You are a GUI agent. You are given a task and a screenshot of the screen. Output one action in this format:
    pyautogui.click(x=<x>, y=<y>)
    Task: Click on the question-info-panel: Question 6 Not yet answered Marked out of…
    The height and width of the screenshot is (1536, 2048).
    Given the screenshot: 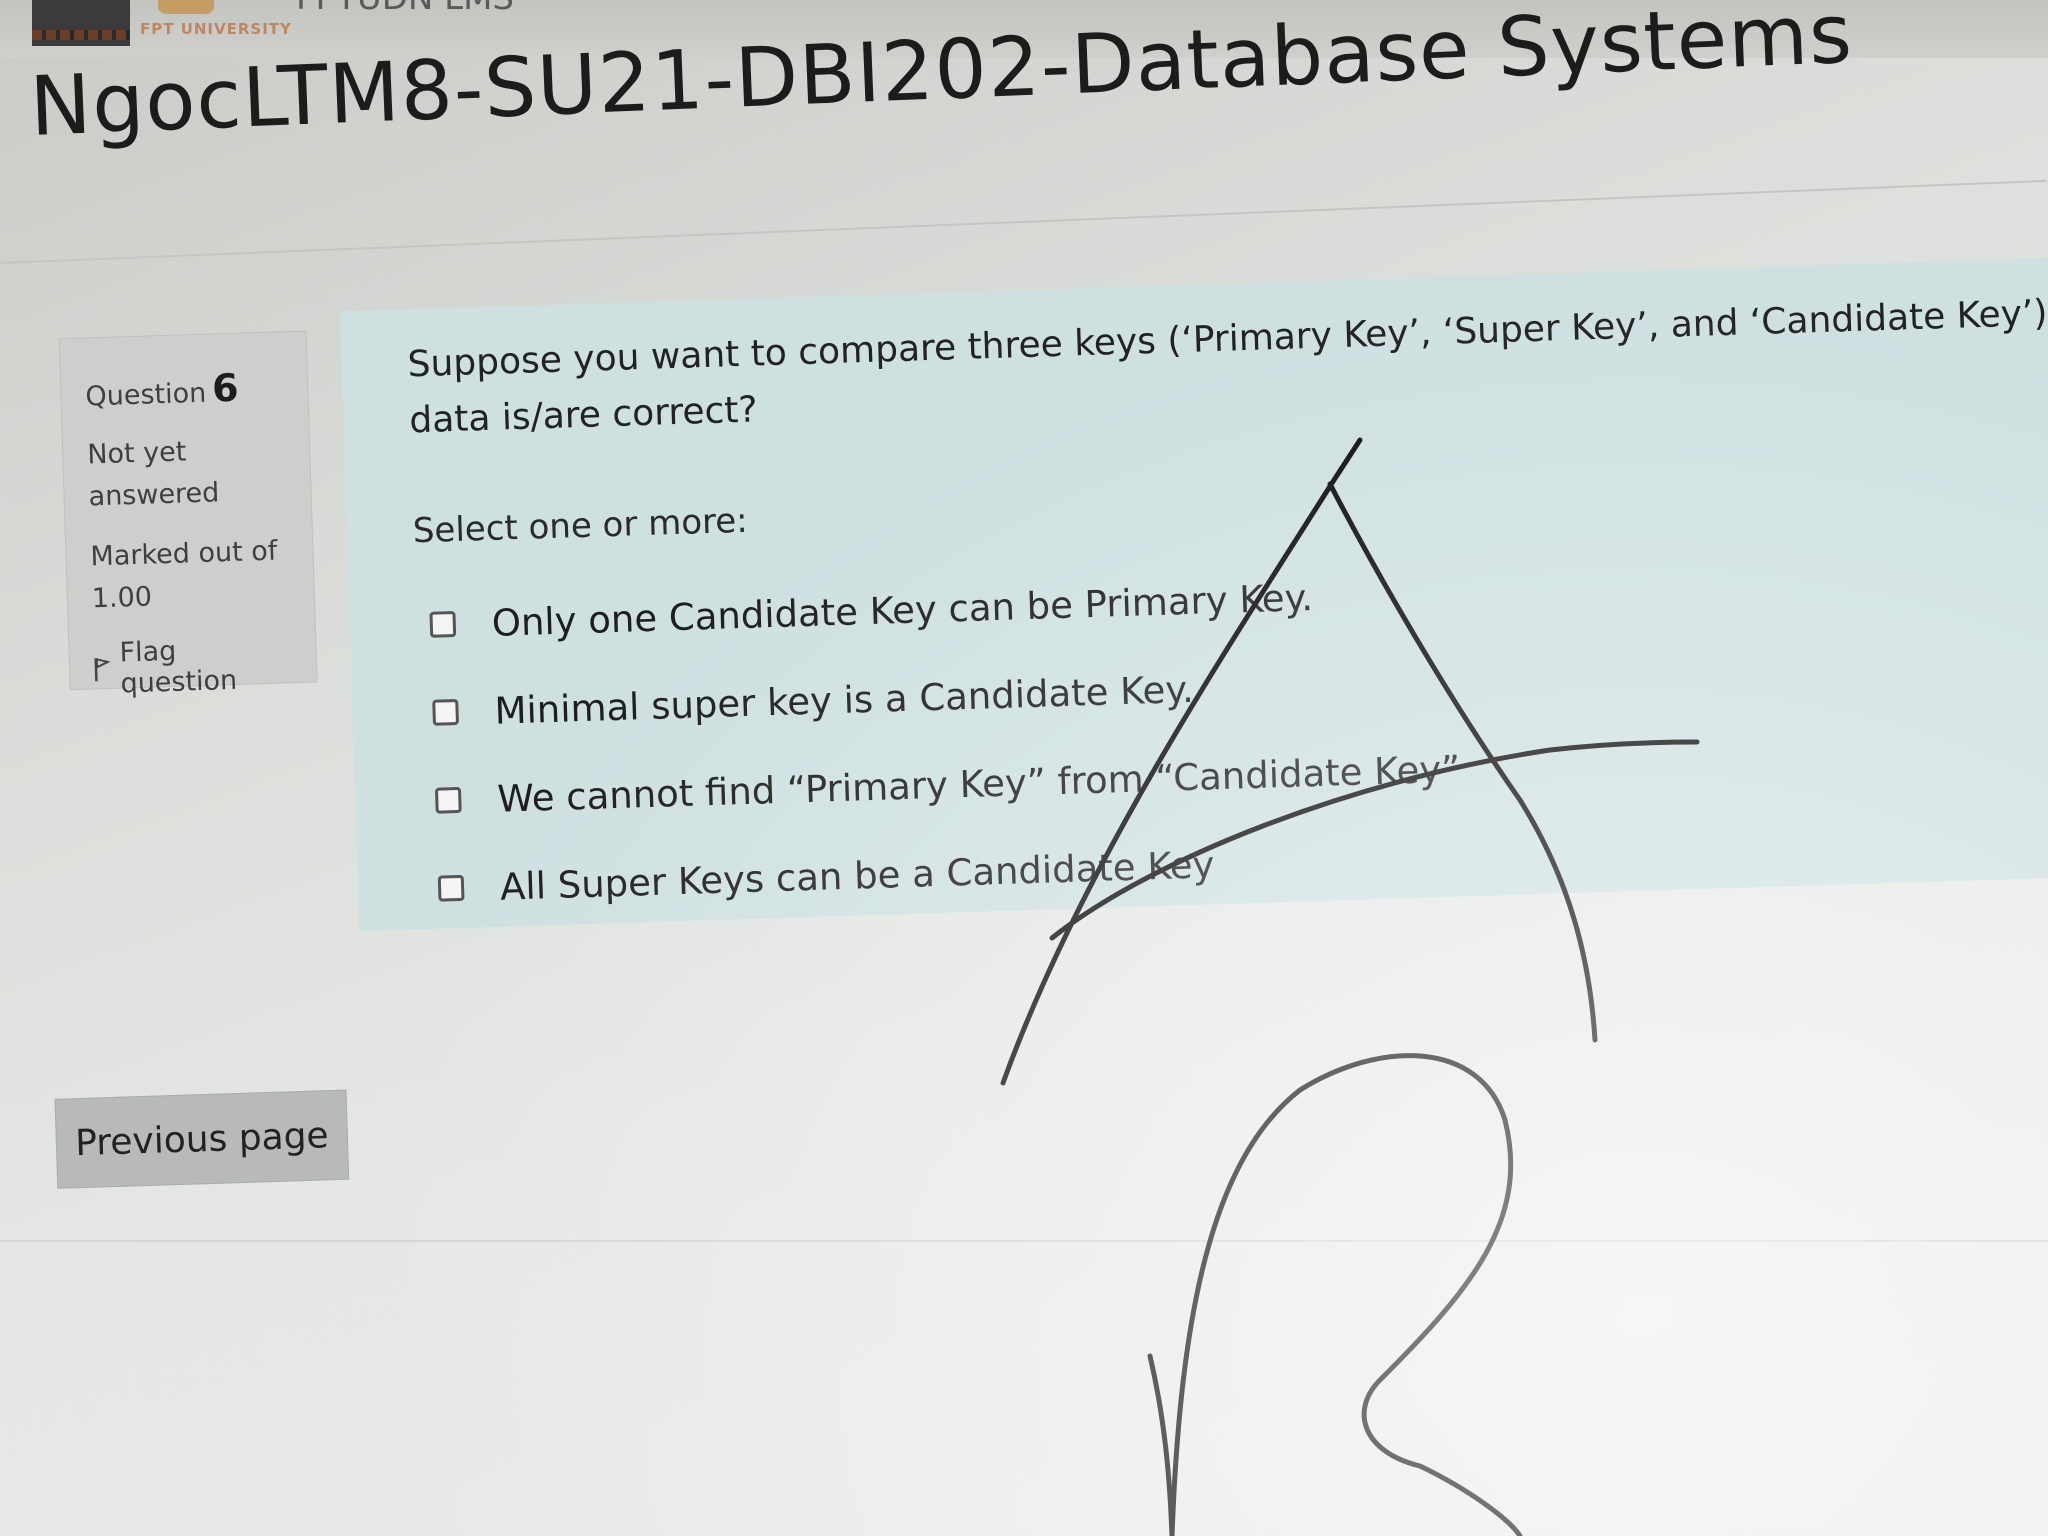 What is the action you would take?
    pyautogui.click(x=188, y=515)
    